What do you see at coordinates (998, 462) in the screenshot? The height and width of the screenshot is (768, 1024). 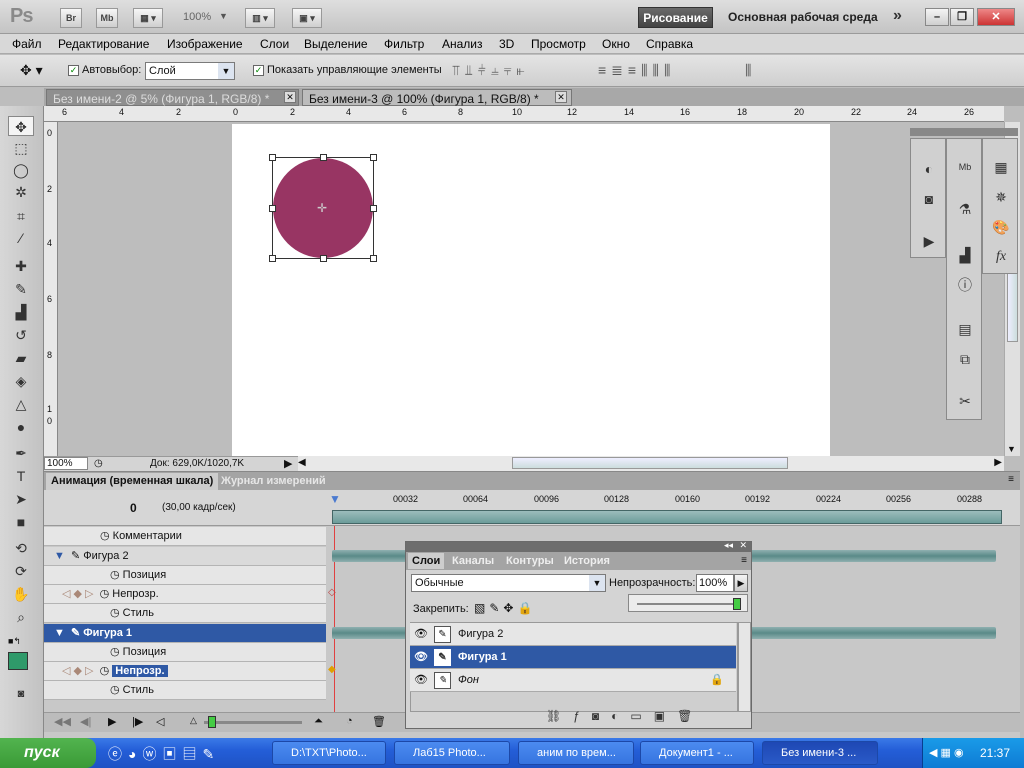 I see `scroll-right-icon: ▶` at bounding box center [998, 462].